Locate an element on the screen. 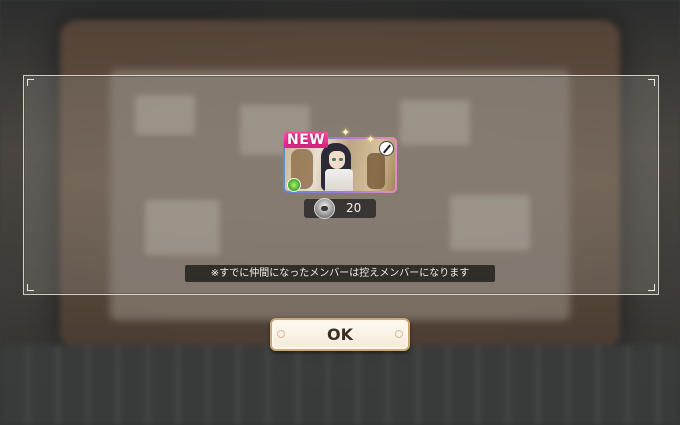  character-outfit is located at coordinates (339, 180).